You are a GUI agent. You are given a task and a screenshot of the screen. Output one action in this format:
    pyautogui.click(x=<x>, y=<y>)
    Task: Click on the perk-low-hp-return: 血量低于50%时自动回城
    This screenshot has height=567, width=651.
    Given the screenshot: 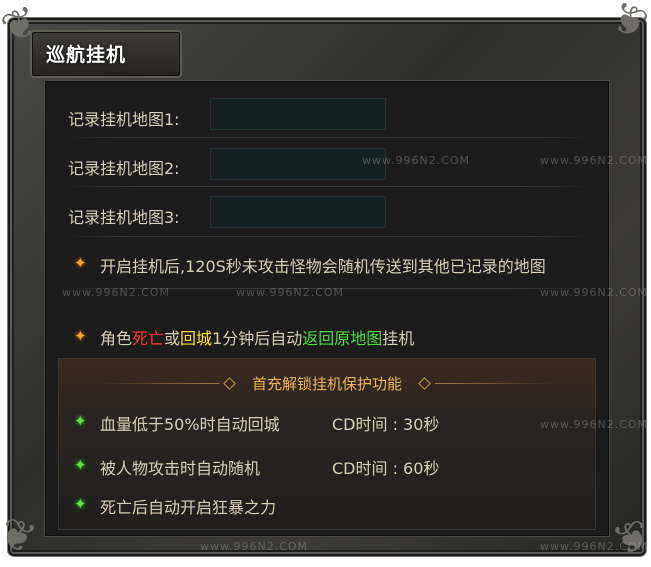 What is the action you would take?
    pyautogui.click(x=190, y=424)
    